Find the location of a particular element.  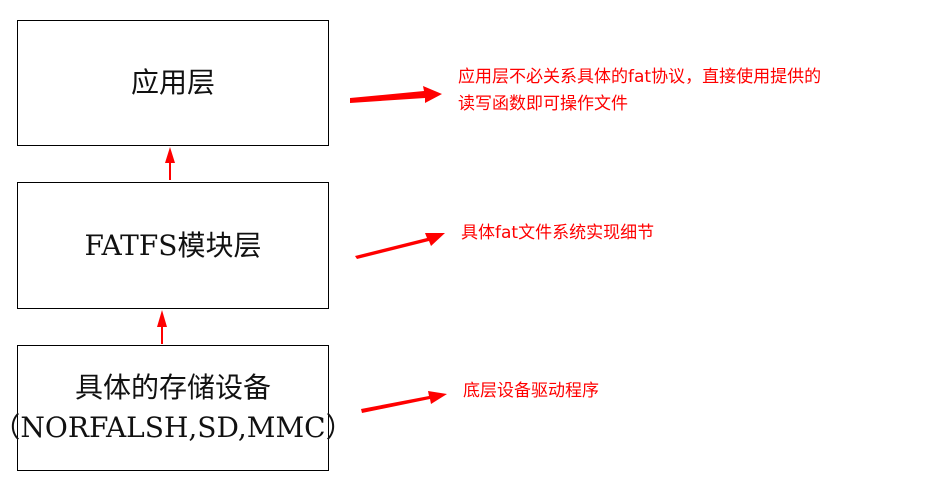

arrow-annotation-application is located at coordinates (396, 94).